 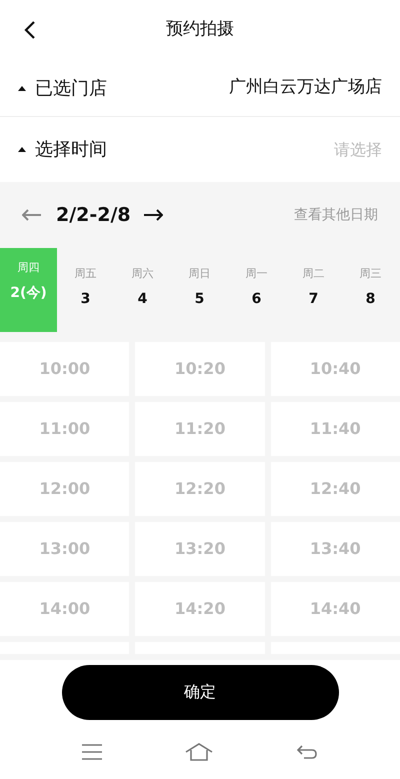 What do you see at coordinates (200, 30) in the screenshot?
I see `page-title: 预约拍摄` at bounding box center [200, 30].